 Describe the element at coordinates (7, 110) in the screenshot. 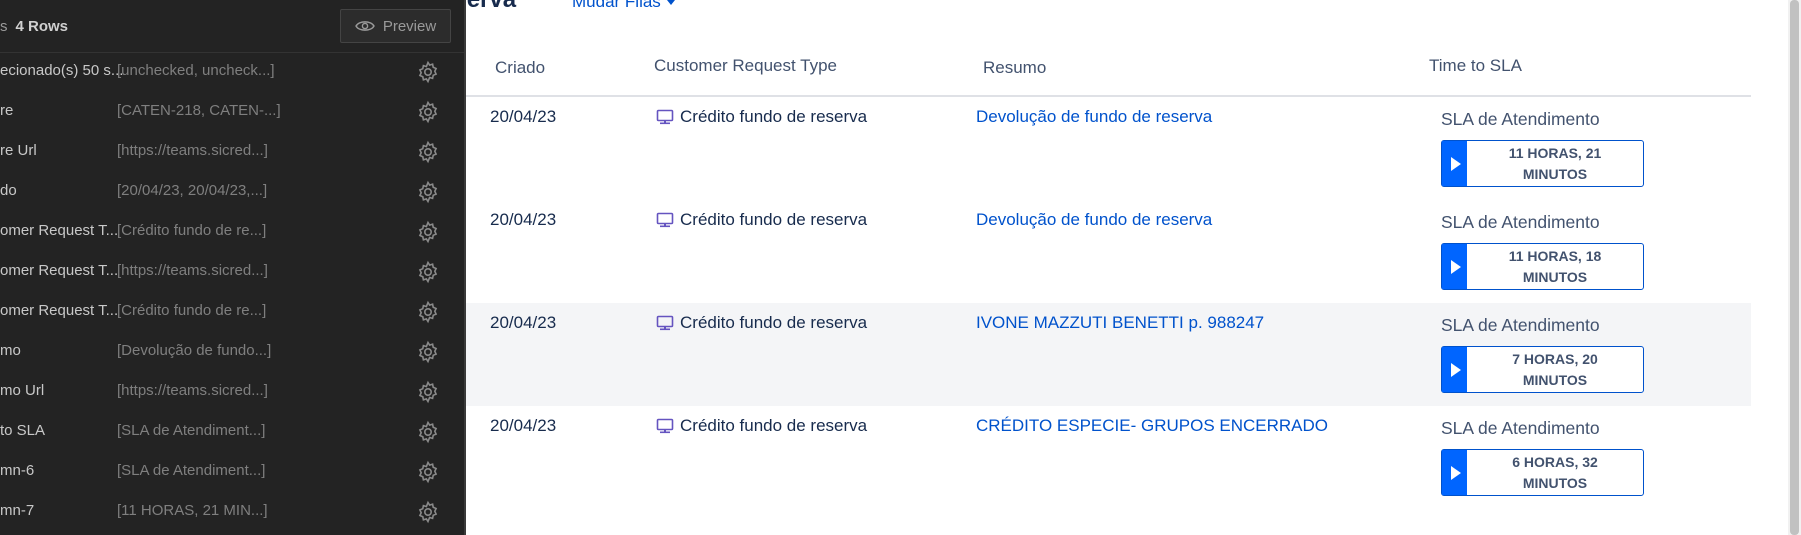

I see `column-name: re` at that location.